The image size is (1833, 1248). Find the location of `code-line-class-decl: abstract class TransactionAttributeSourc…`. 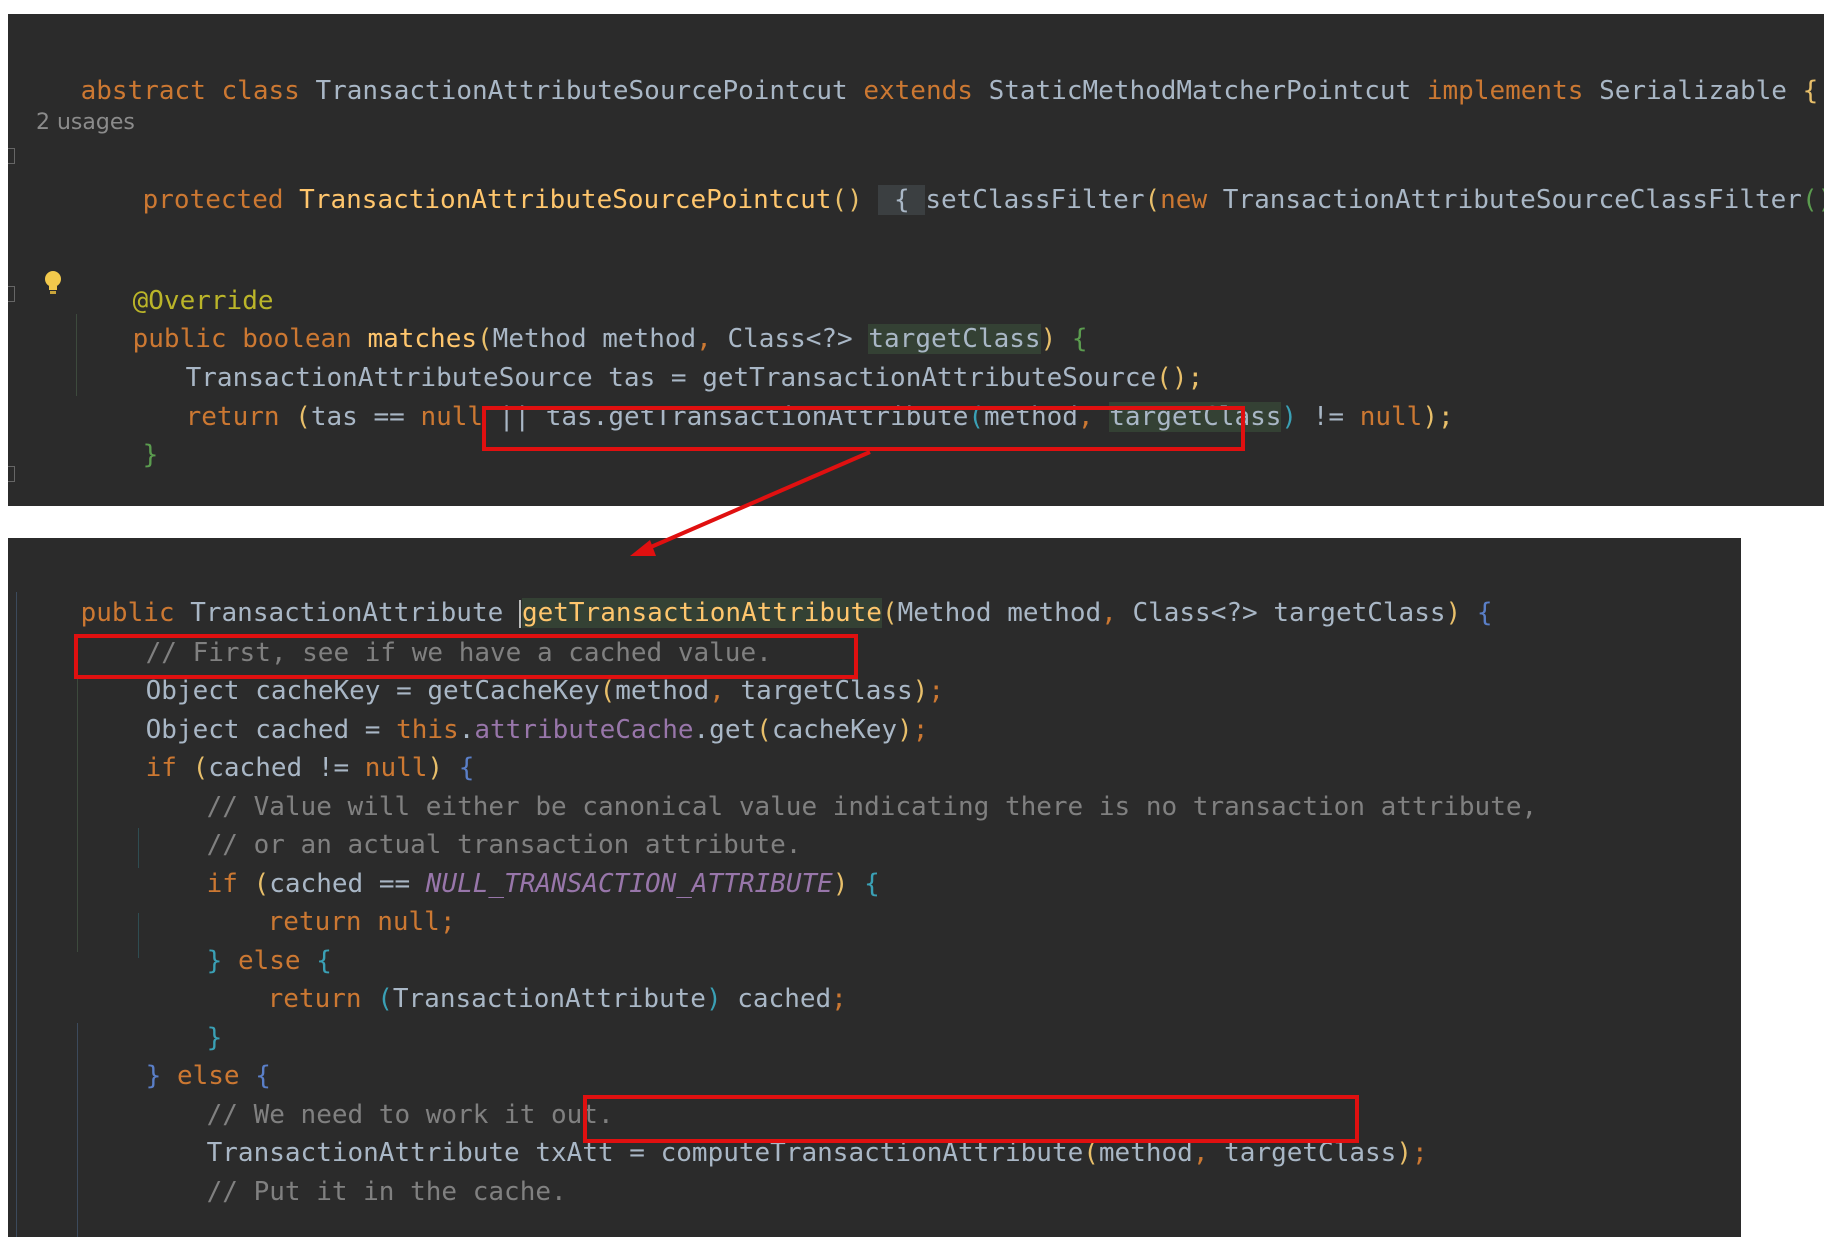

code-line-class-decl: abstract class TransactionAttributeSourc… is located at coordinates (916, 65).